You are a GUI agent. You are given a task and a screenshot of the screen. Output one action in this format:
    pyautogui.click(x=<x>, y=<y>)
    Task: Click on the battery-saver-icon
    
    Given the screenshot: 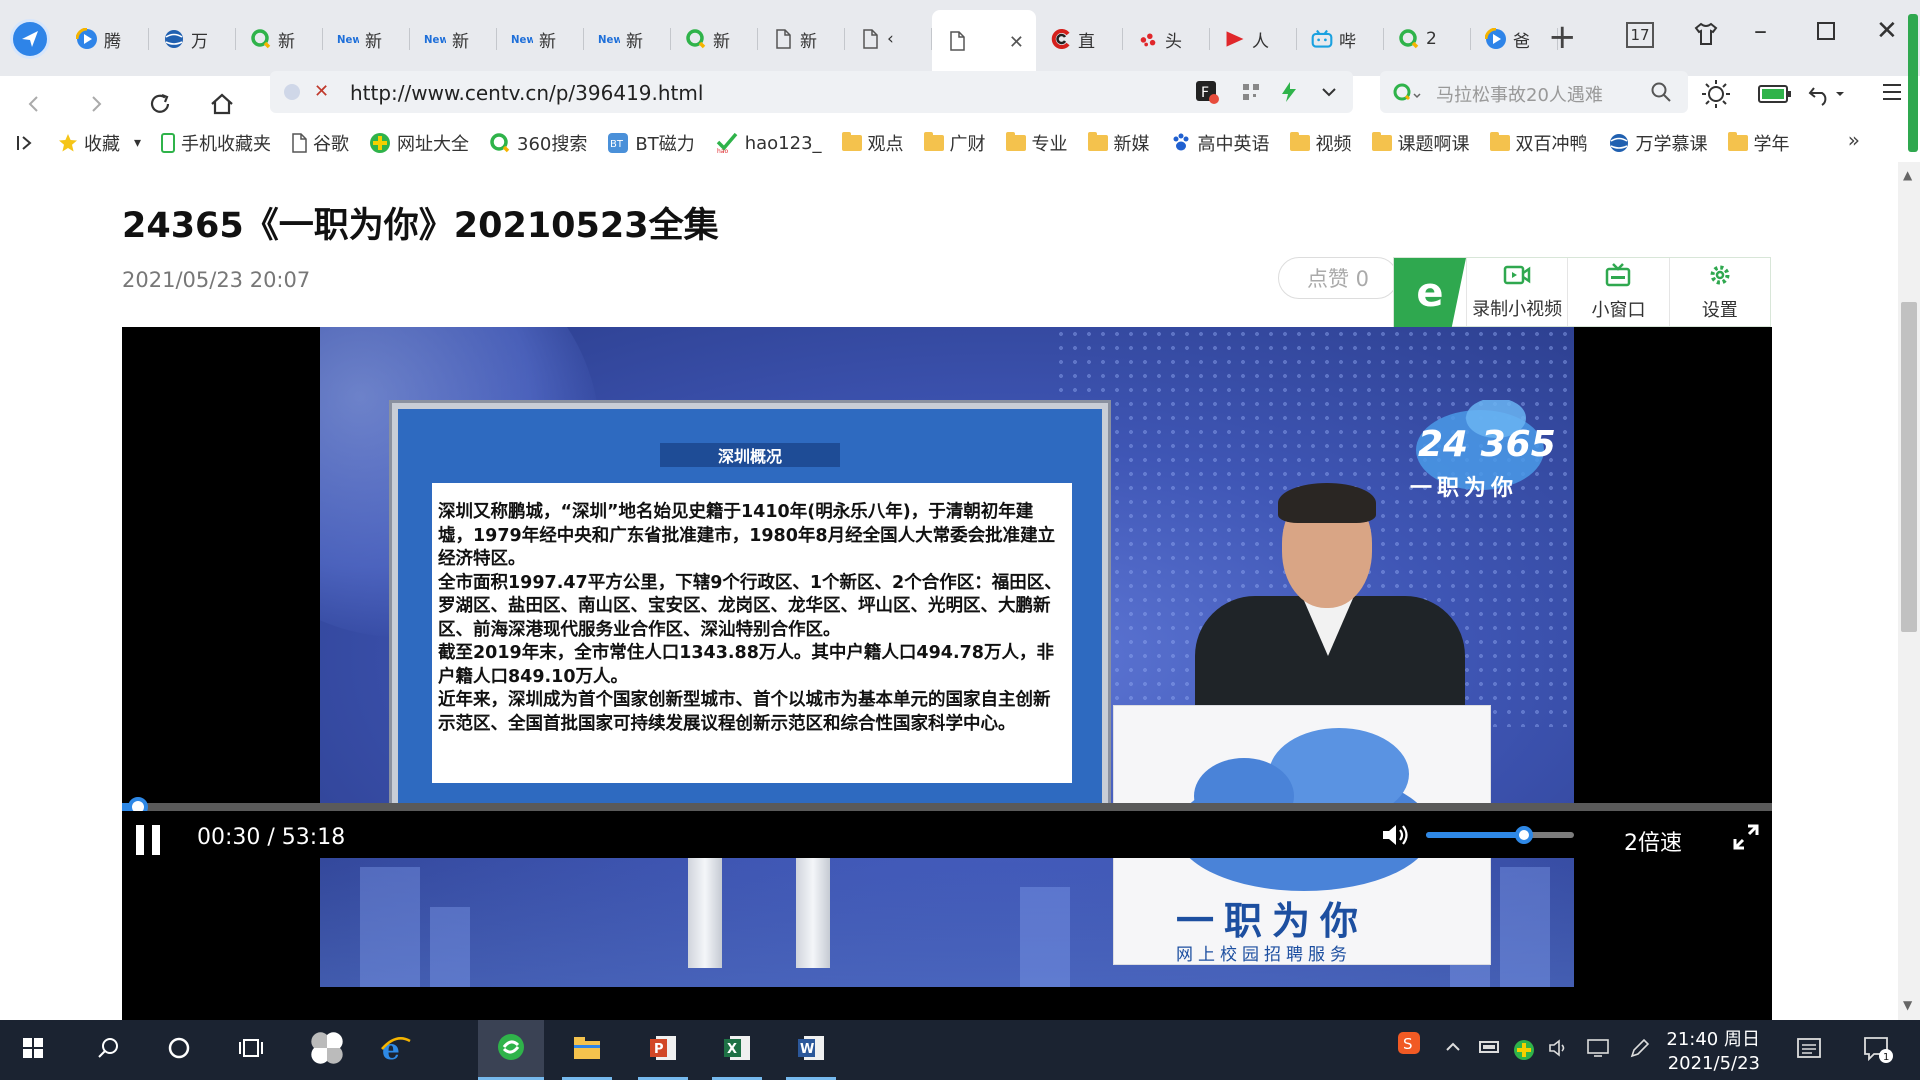 What is the action you would take?
    pyautogui.click(x=1775, y=96)
    